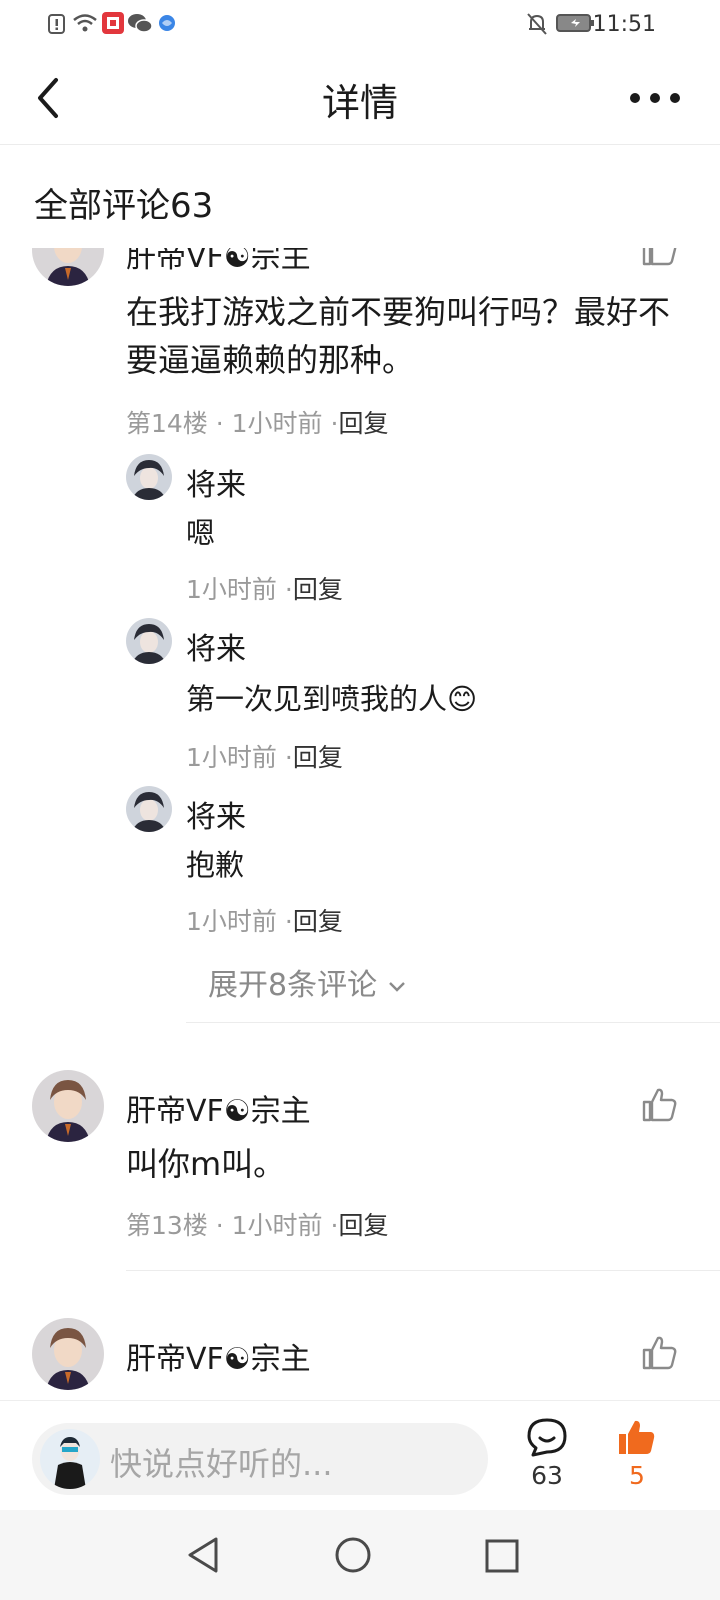 The width and height of the screenshot is (720, 1600). I want to click on comment-text: 在我打游戏之前不要狗叫行吗？最好不要逼逼赖赖的那种。, so click(398, 336).